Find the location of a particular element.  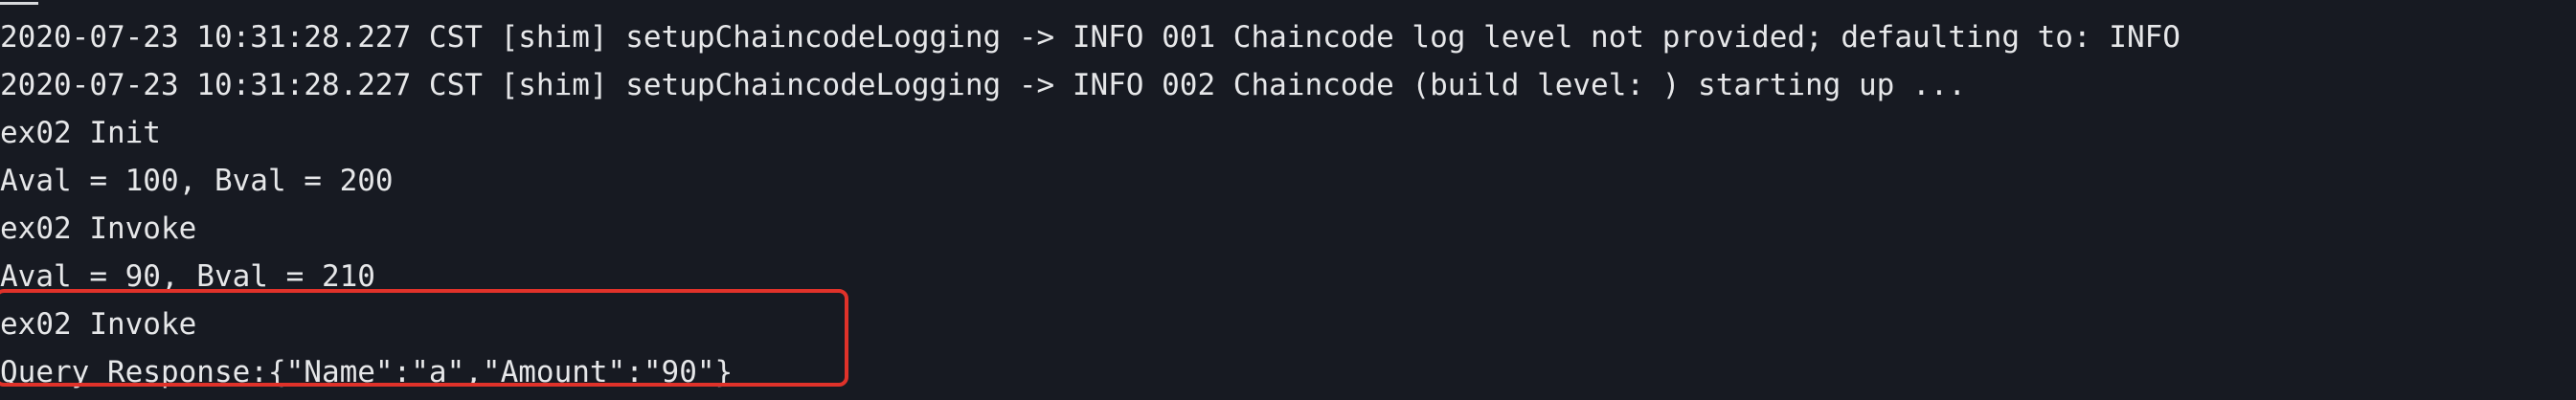

red-highlight-box is located at coordinates (424, 338).